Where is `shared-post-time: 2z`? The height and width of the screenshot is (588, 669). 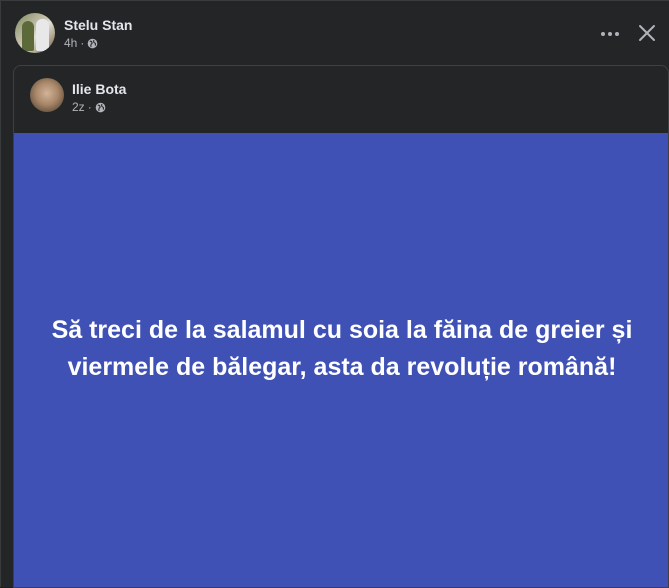
shared-post-time: 2z is located at coordinates (78, 107).